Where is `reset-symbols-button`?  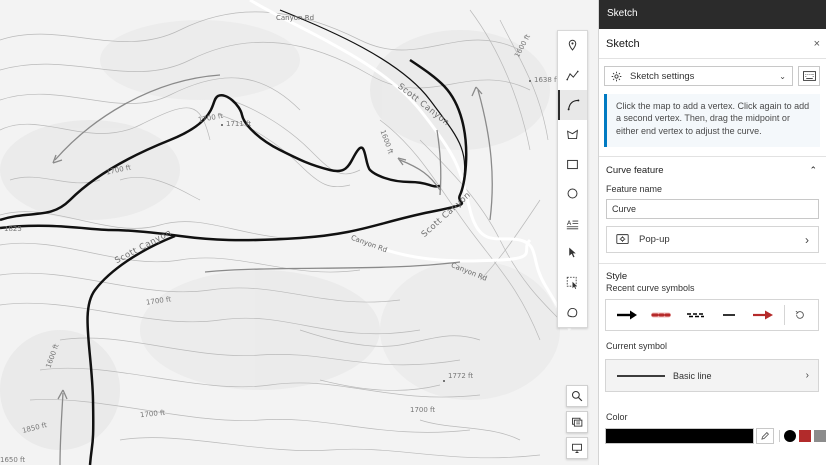
reset-symbols-button is located at coordinates (800, 315).